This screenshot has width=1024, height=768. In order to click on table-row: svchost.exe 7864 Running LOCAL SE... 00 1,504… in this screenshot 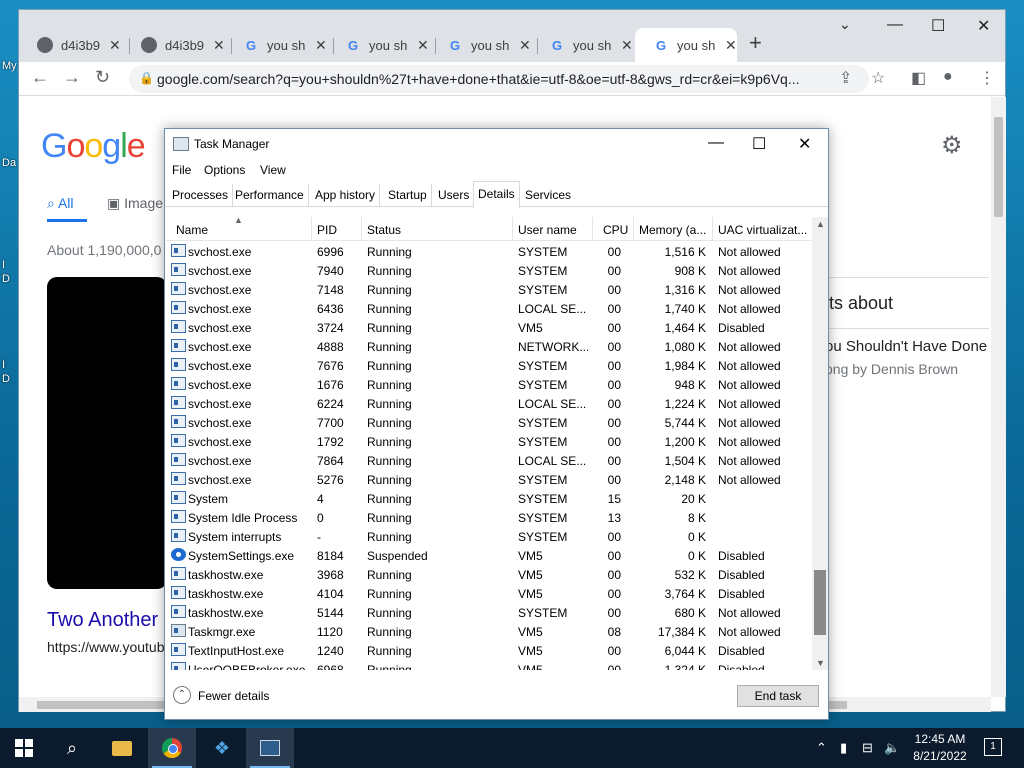, I will do `click(488, 460)`.